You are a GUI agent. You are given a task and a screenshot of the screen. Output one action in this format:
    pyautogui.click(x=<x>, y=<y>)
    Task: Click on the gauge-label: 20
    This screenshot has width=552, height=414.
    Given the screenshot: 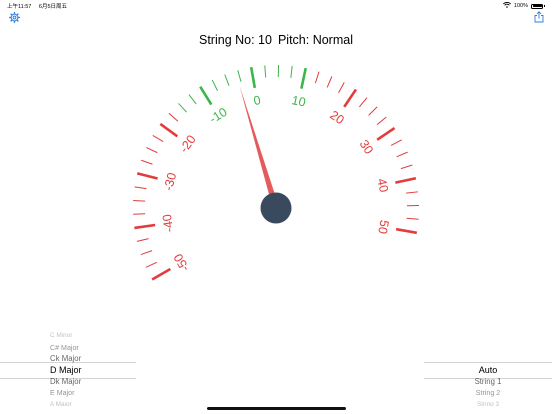 What is the action you would take?
    pyautogui.click(x=336, y=117)
    